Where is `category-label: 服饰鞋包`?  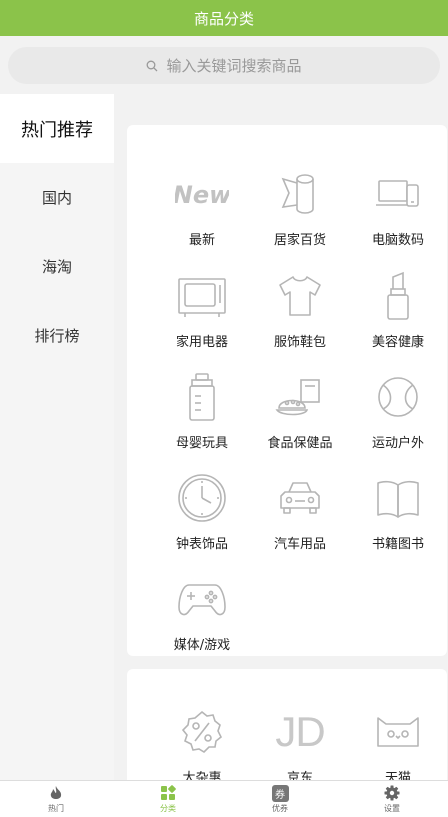
category-label: 服饰鞋包 is located at coordinates (299, 342).